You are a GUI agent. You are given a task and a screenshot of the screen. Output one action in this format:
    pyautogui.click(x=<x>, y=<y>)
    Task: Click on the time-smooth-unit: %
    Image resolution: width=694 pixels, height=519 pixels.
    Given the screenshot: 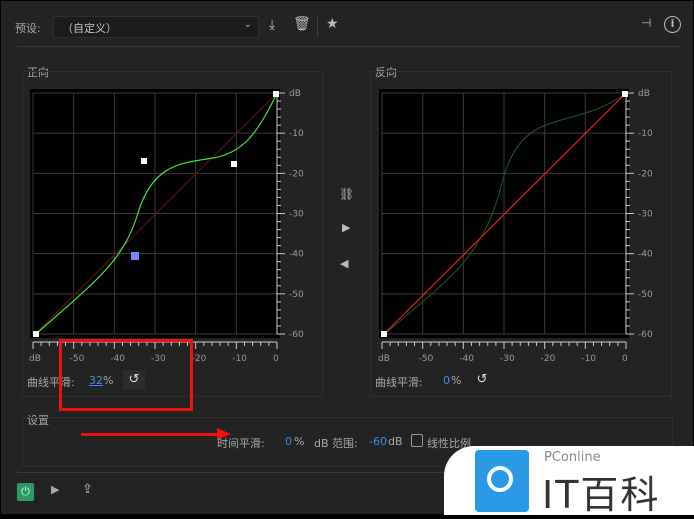 What is the action you would take?
    pyautogui.click(x=299, y=441)
    